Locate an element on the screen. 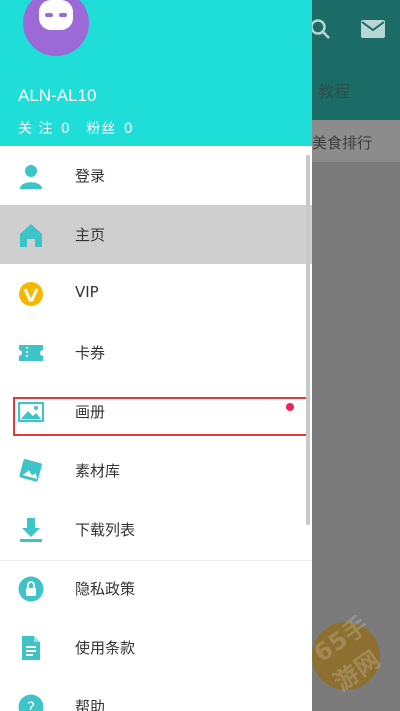 The height and width of the screenshot is (711, 400). follow-count: 0 is located at coordinates (66, 129).